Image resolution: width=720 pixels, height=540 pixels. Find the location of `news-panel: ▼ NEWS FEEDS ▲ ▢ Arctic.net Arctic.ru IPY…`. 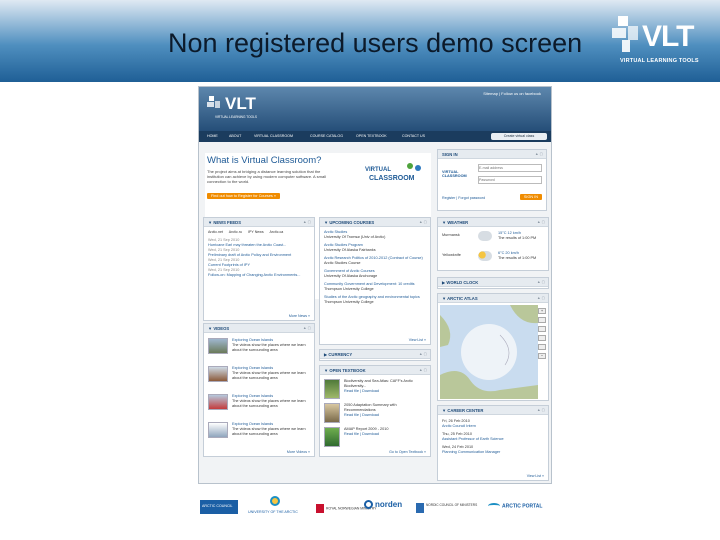

news-panel: ▼ NEWS FEEDS ▲ ▢ Arctic.net Arctic.ru IPY… is located at coordinates (259, 269).